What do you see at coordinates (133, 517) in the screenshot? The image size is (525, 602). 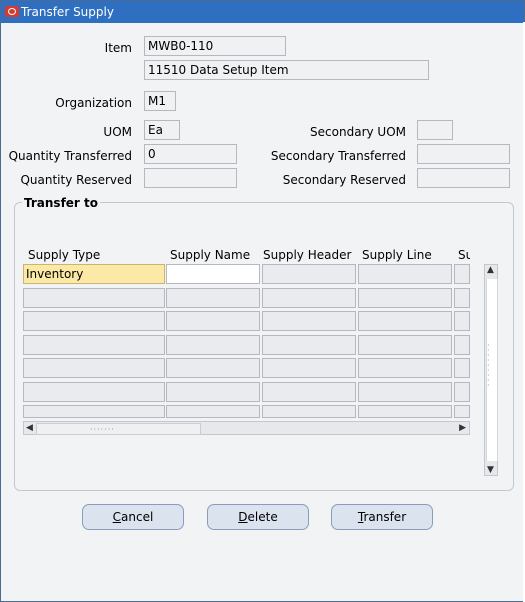 I see `cancel-button: Cancel` at bounding box center [133, 517].